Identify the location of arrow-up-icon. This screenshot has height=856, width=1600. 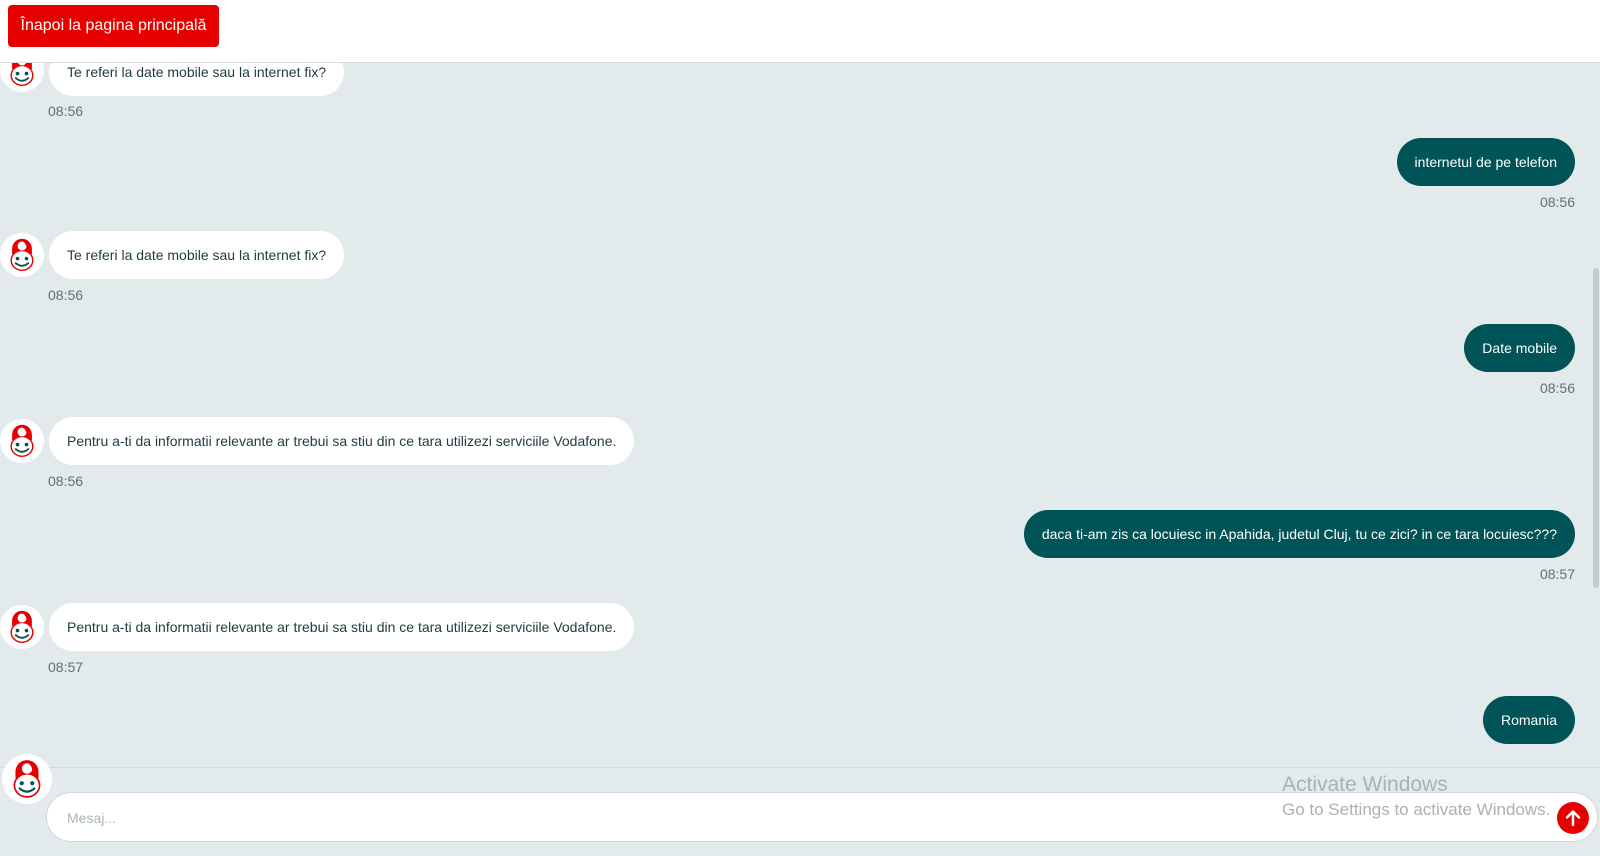
(1573, 818).